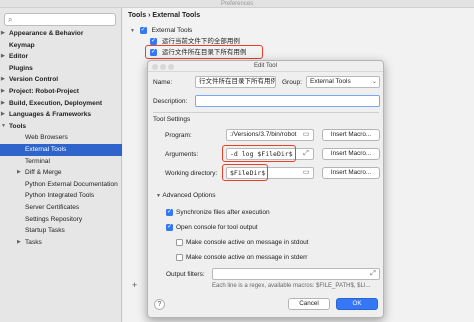  What do you see at coordinates (176, 15) in the screenshot?
I see `breadcrumb-leaf: External Tools` at bounding box center [176, 15].